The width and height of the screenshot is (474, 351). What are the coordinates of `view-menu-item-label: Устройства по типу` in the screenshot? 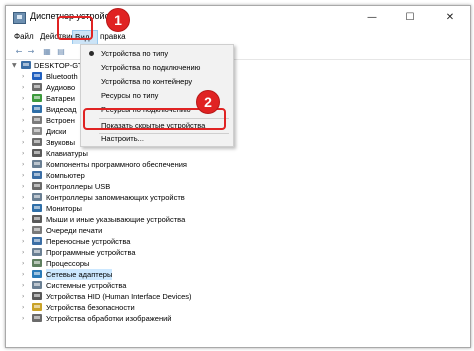 It's located at (135, 53).